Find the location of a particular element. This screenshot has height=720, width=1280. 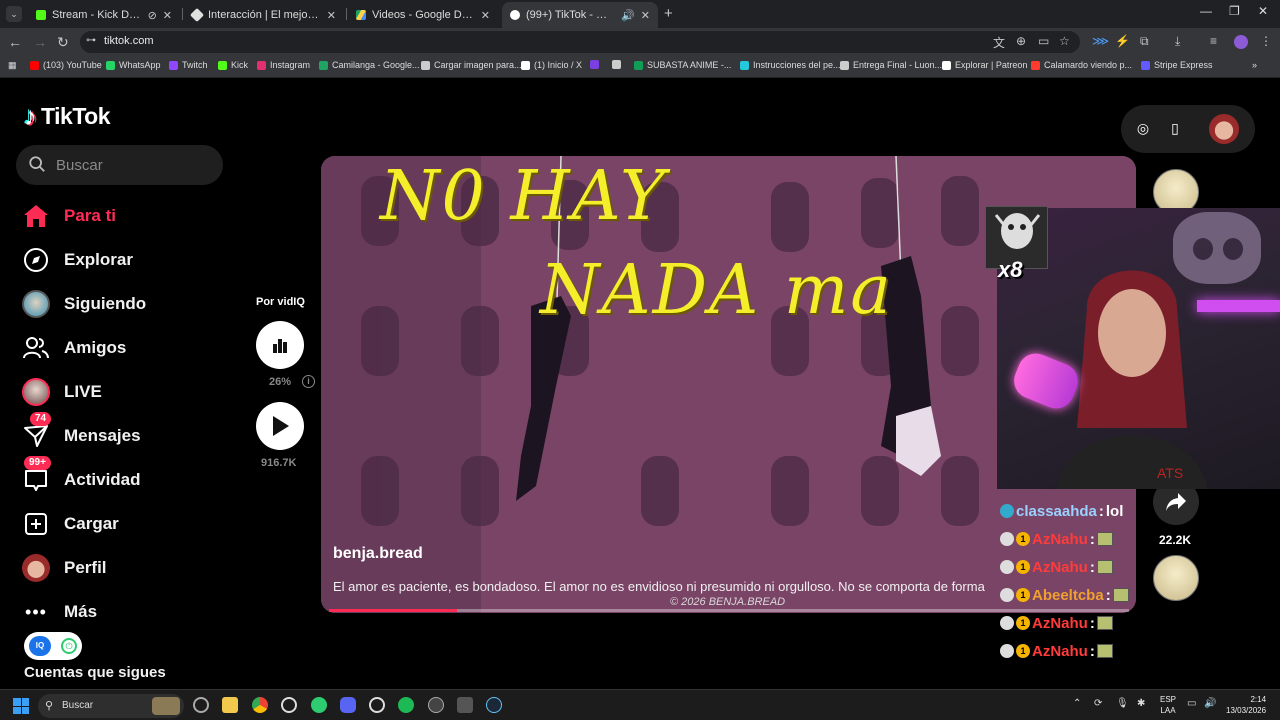

tray-chevron-icon: ⌃ is located at coordinates (1077, 703).